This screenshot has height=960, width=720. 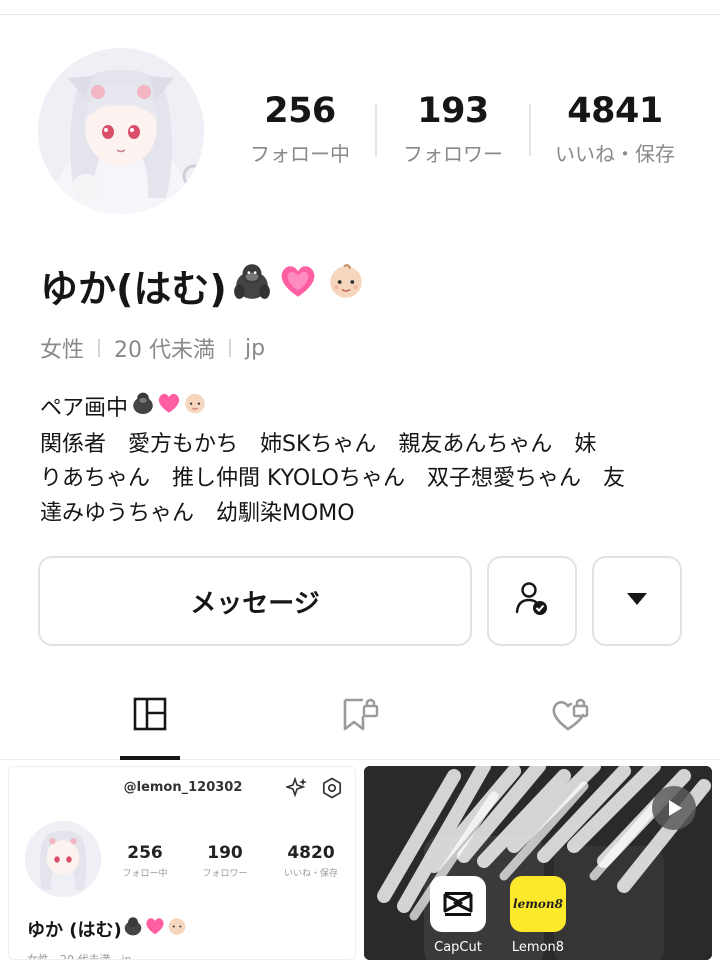 I want to click on thumb-avatar, so click(x=63, y=859).